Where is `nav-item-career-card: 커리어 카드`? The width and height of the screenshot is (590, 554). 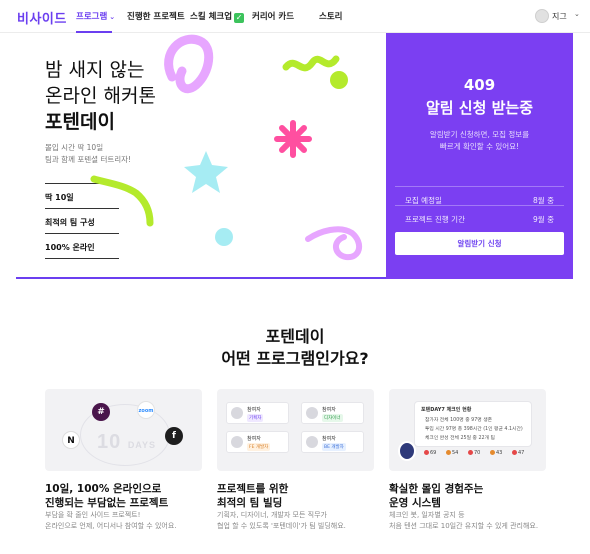 nav-item-career-card: 커리어 카드 is located at coordinates (273, 16).